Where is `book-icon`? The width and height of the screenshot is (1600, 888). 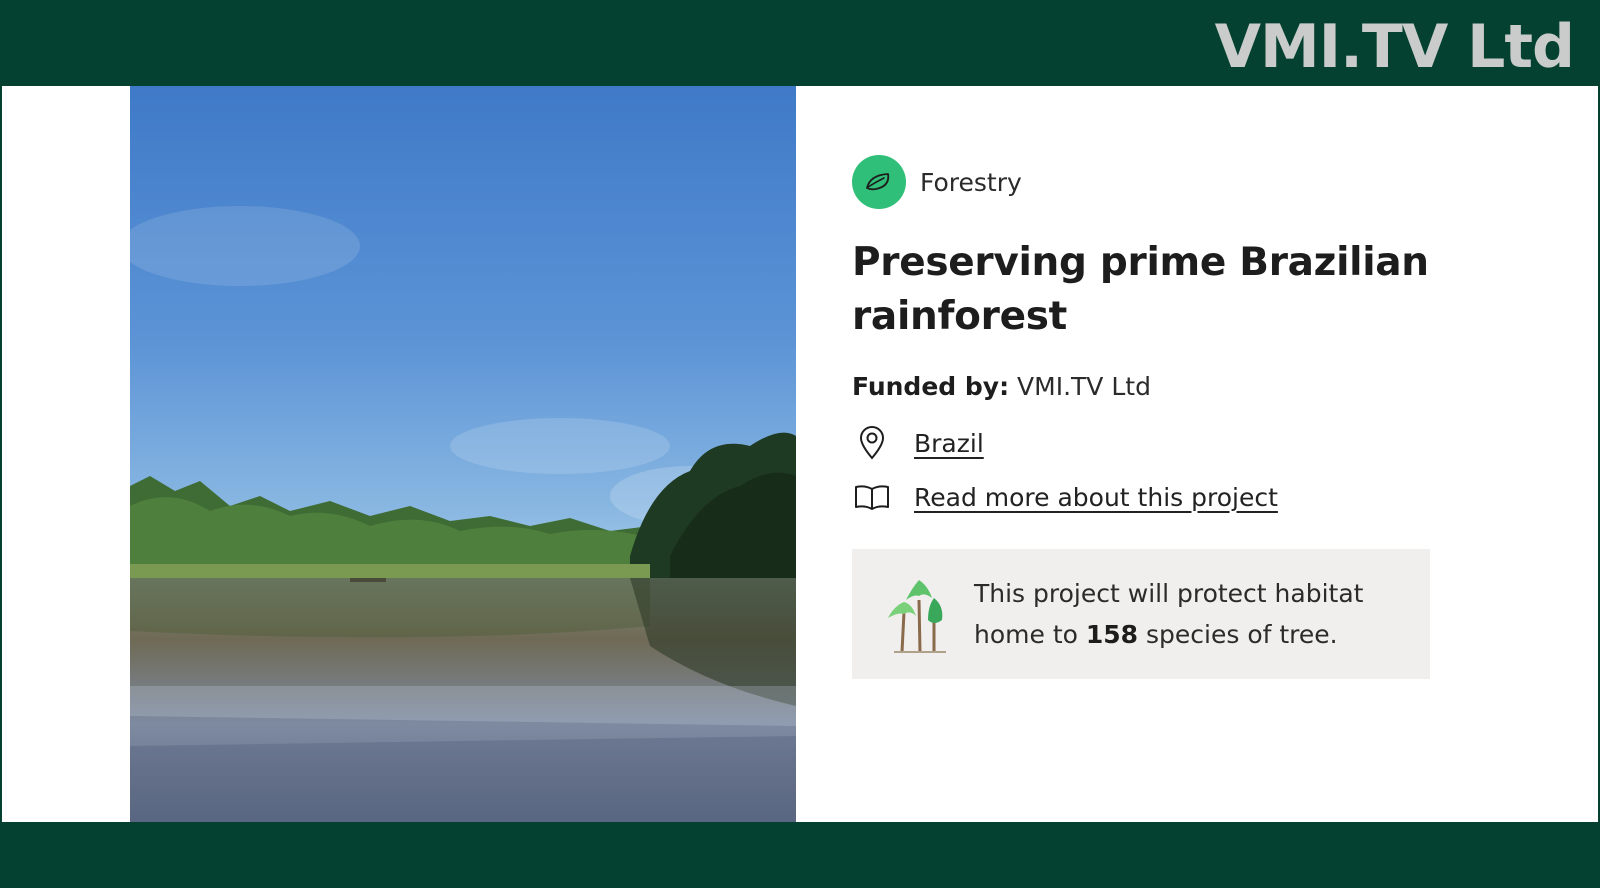
book-icon is located at coordinates (872, 497).